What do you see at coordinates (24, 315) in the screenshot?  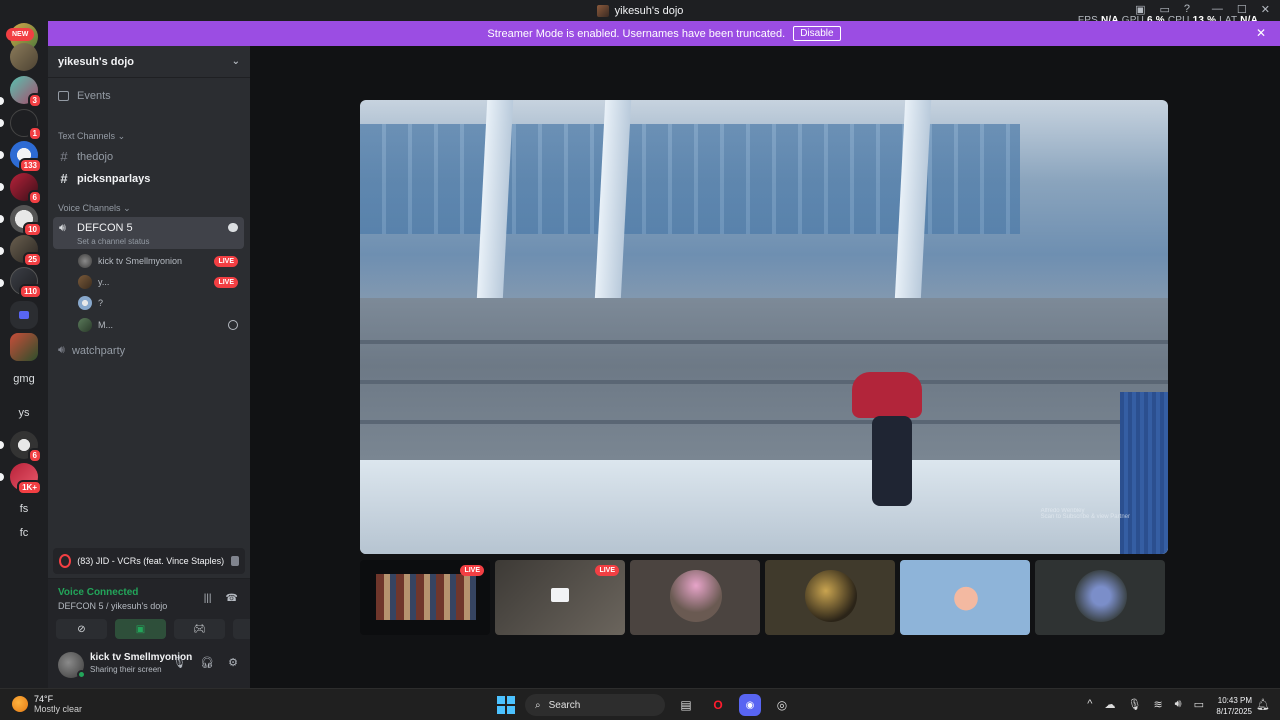 I see `folder-icon` at bounding box center [24, 315].